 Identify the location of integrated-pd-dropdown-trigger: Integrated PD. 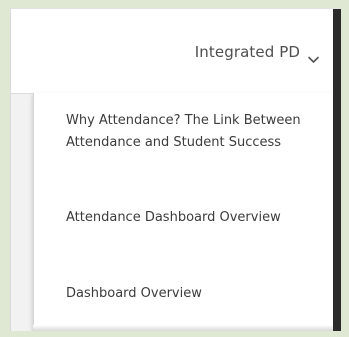
(256, 53).